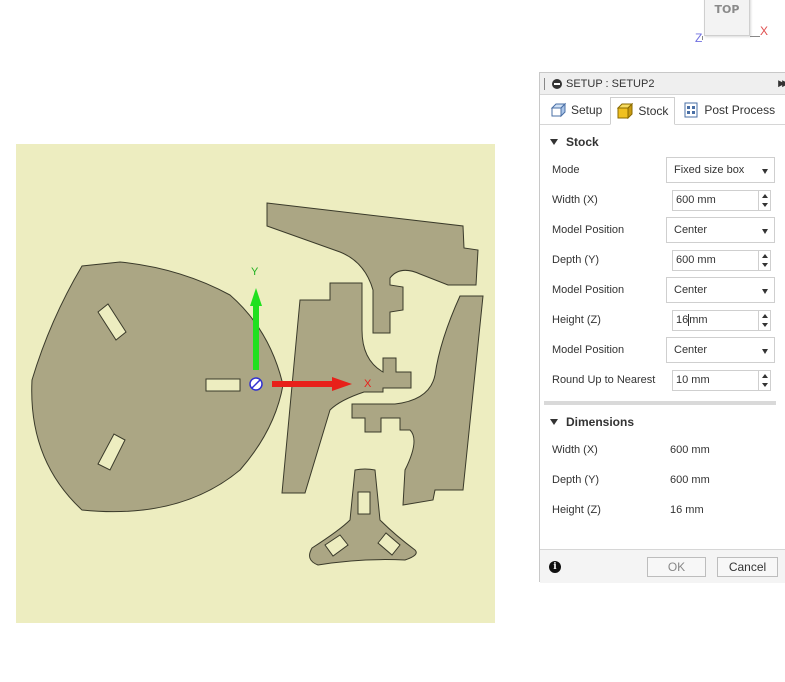 Image resolution: width=785 pixels, height=682 pixels. I want to click on dim-width-value: 600 mm, so click(690, 450).